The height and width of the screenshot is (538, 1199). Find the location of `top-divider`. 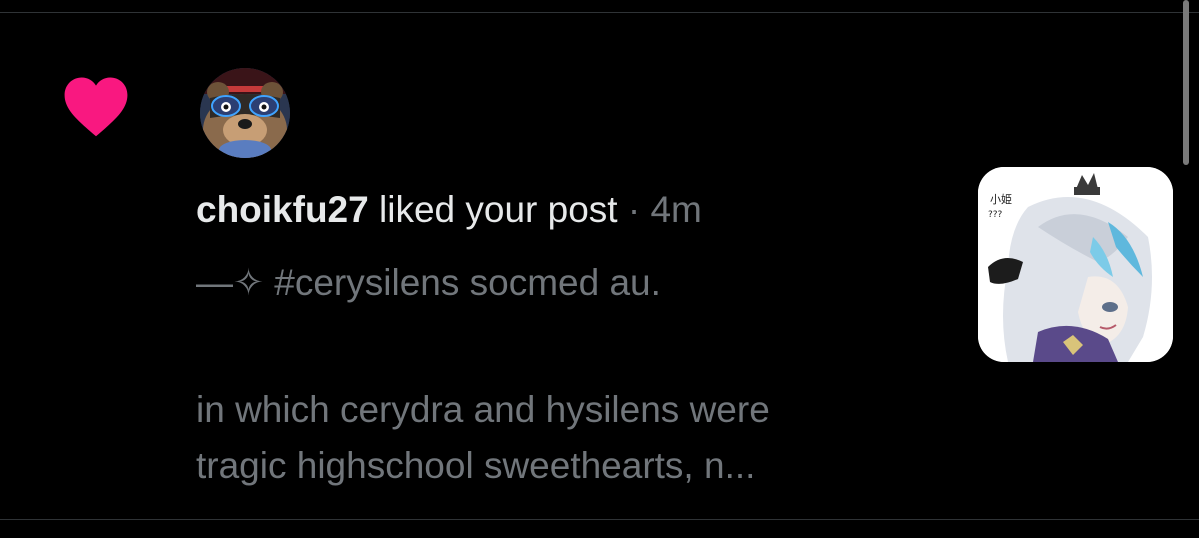

top-divider is located at coordinates (599, 12).